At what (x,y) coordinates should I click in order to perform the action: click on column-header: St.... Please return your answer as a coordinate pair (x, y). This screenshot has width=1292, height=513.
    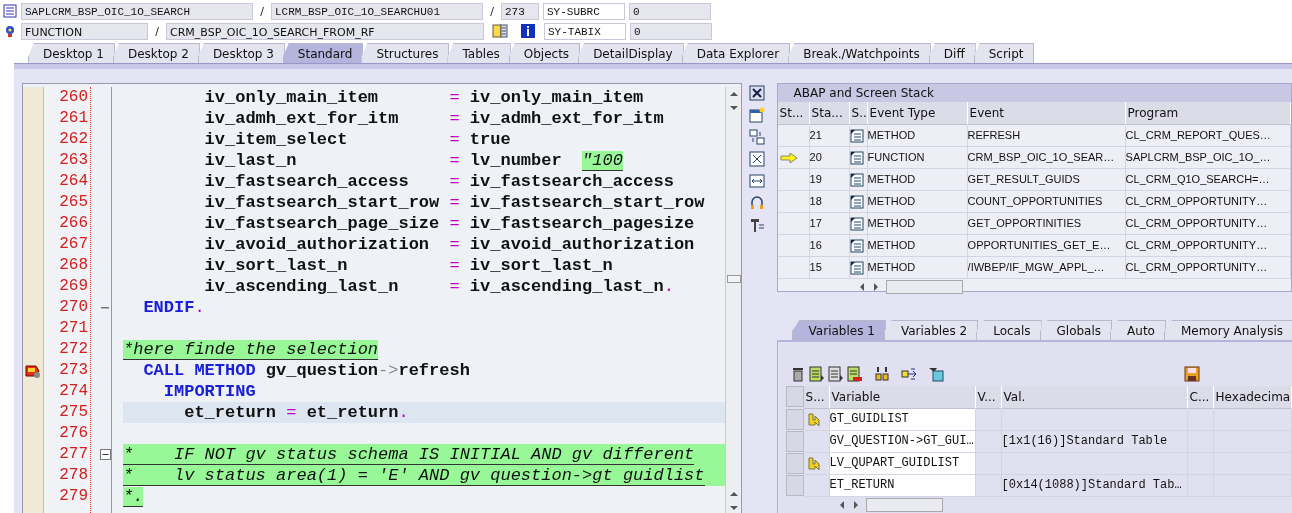
    Looking at the image, I should click on (793, 113).